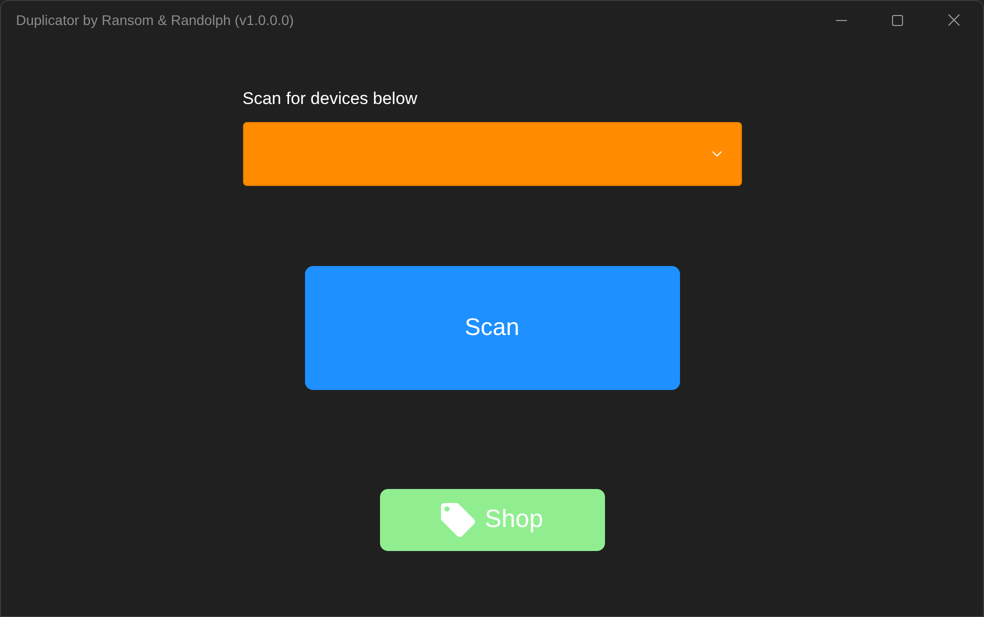  I want to click on tag-icon, so click(457, 520).